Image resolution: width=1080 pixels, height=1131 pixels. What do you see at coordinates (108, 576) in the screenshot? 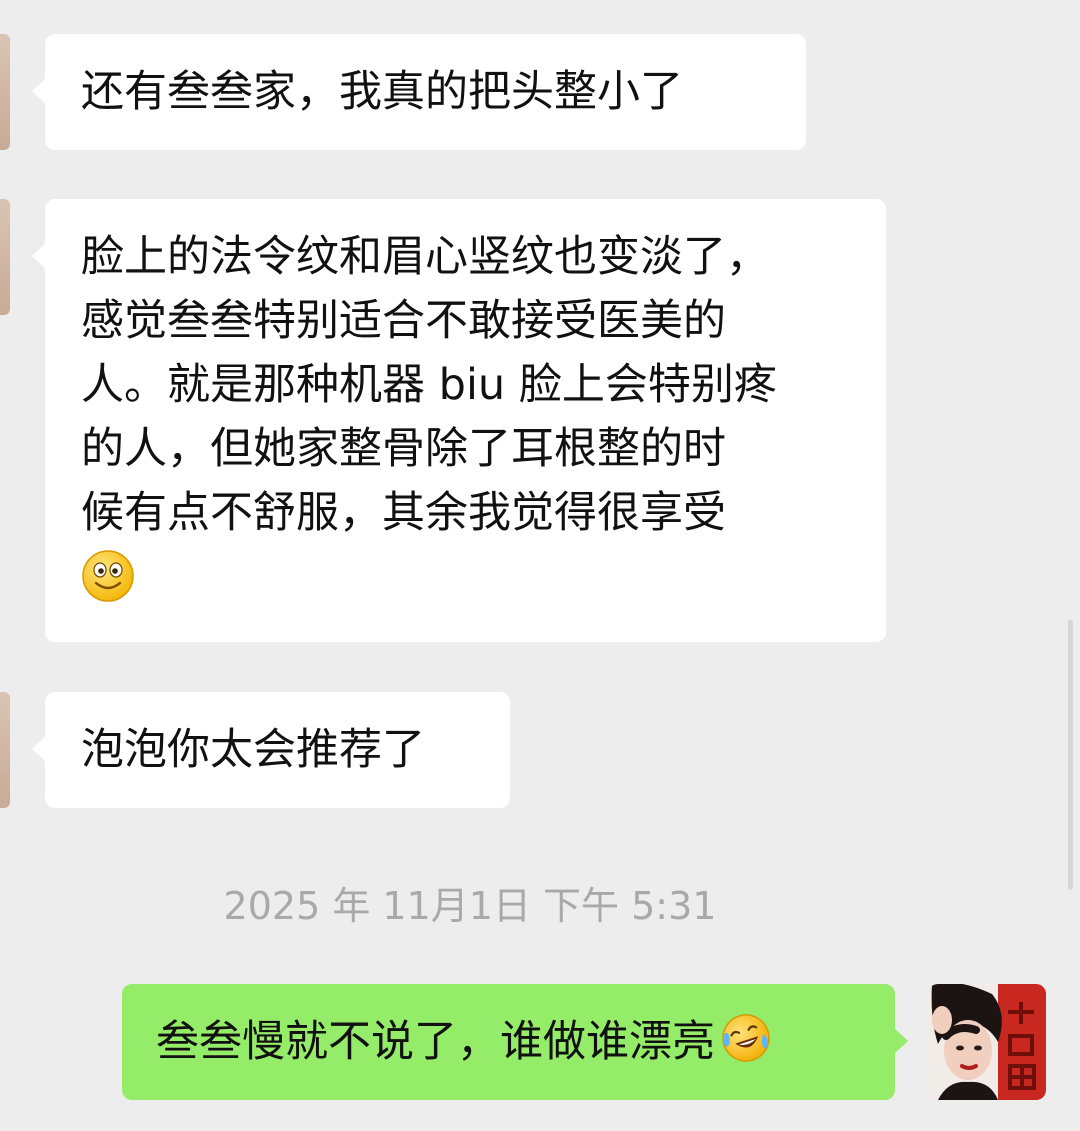
I see `smiley-emoji-icon` at bounding box center [108, 576].